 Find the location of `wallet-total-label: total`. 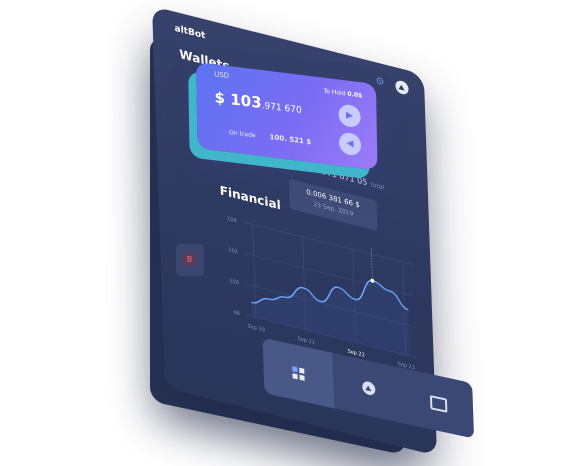

wallet-total-label: total is located at coordinates (377, 186).